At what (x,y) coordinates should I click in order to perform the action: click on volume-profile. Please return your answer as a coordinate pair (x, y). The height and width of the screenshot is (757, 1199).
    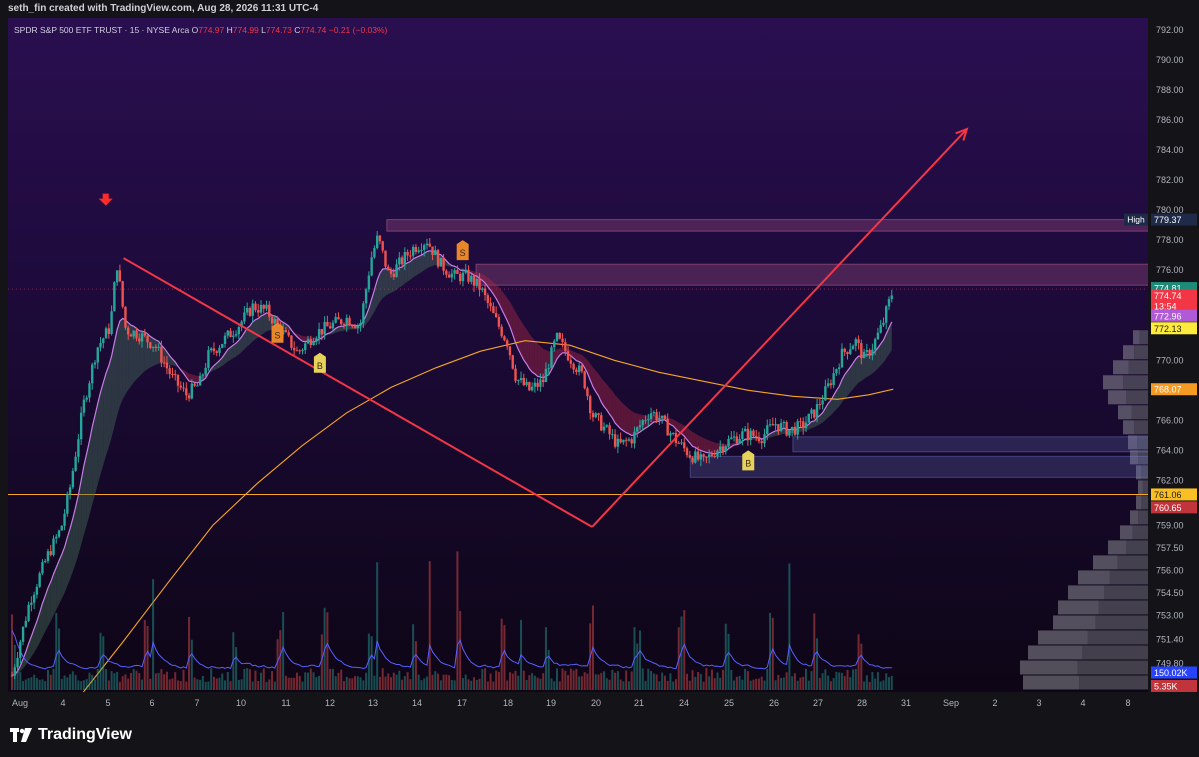
    Looking at the image, I should click on (1084, 510).